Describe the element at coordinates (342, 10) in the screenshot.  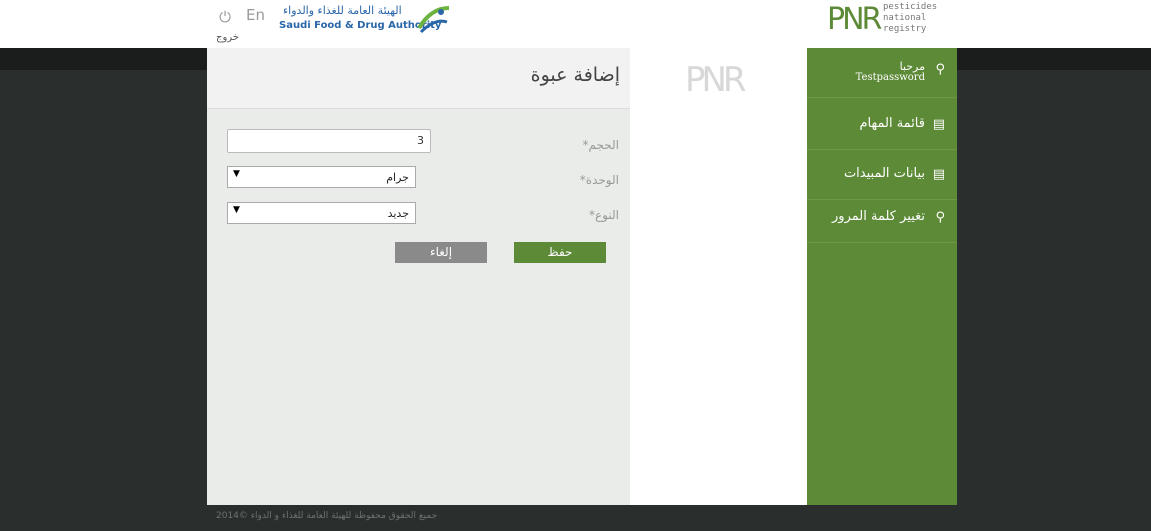
I see `sfda-name-ar: الهيئة العامة للغذاء والدواء` at that location.